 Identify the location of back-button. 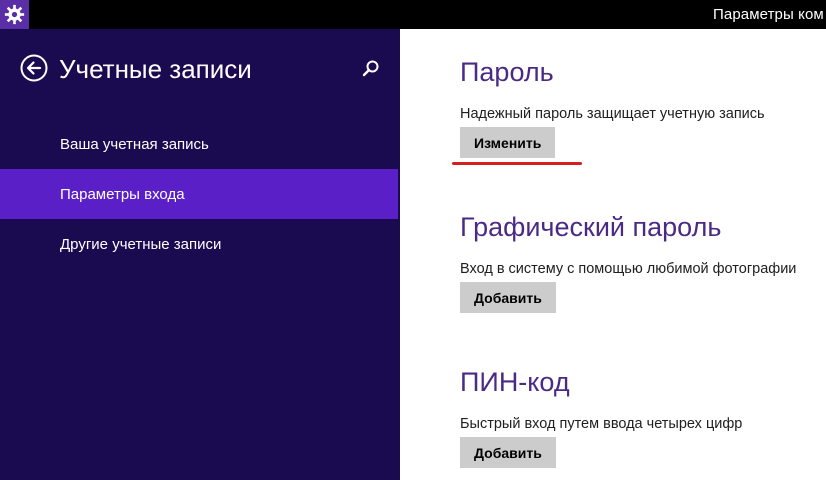
(34, 68).